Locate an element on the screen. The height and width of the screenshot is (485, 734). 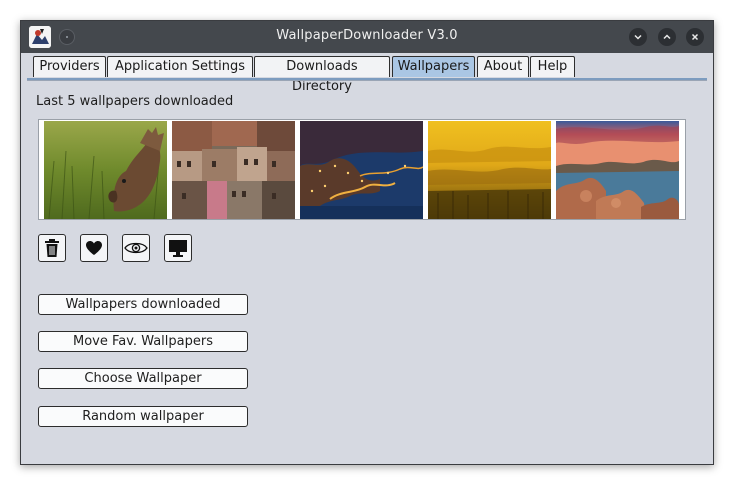
title-bar: WallpaperDownloader V3.0 is located at coordinates (367, 37).